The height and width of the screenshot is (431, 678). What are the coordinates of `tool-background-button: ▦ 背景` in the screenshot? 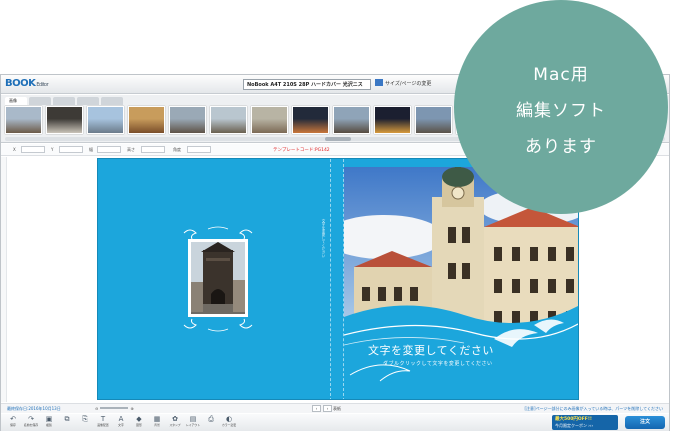 It's located at (157, 422).